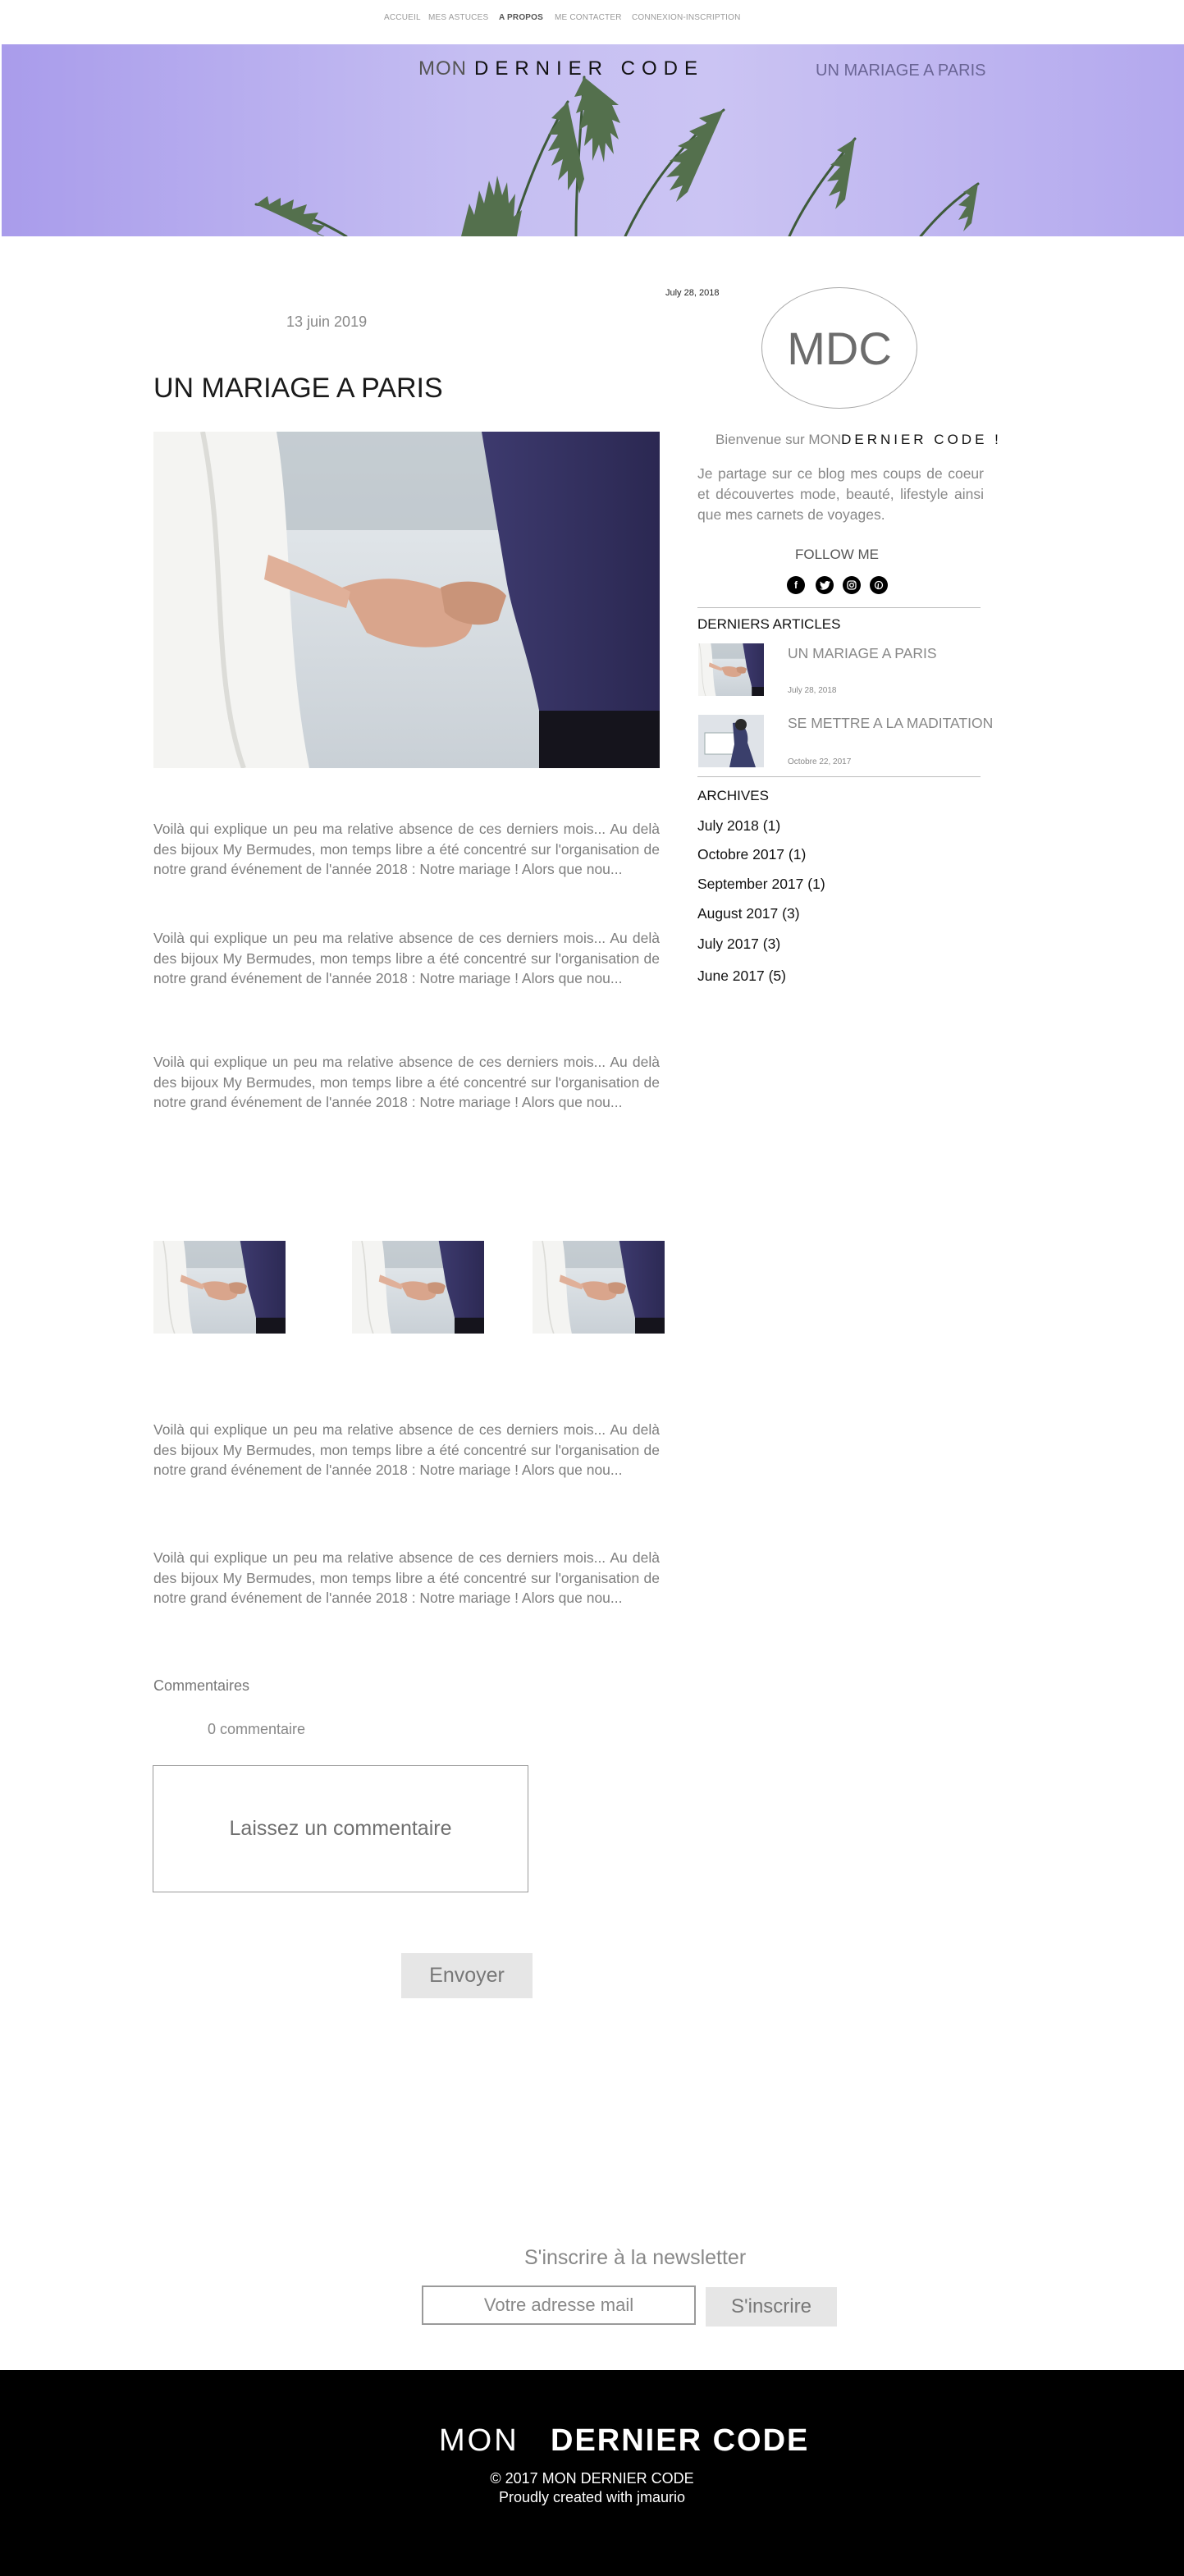  Describe the element at coordinates (839, 348) in the screenshot. I see `blog-logo: MDC` at that location.